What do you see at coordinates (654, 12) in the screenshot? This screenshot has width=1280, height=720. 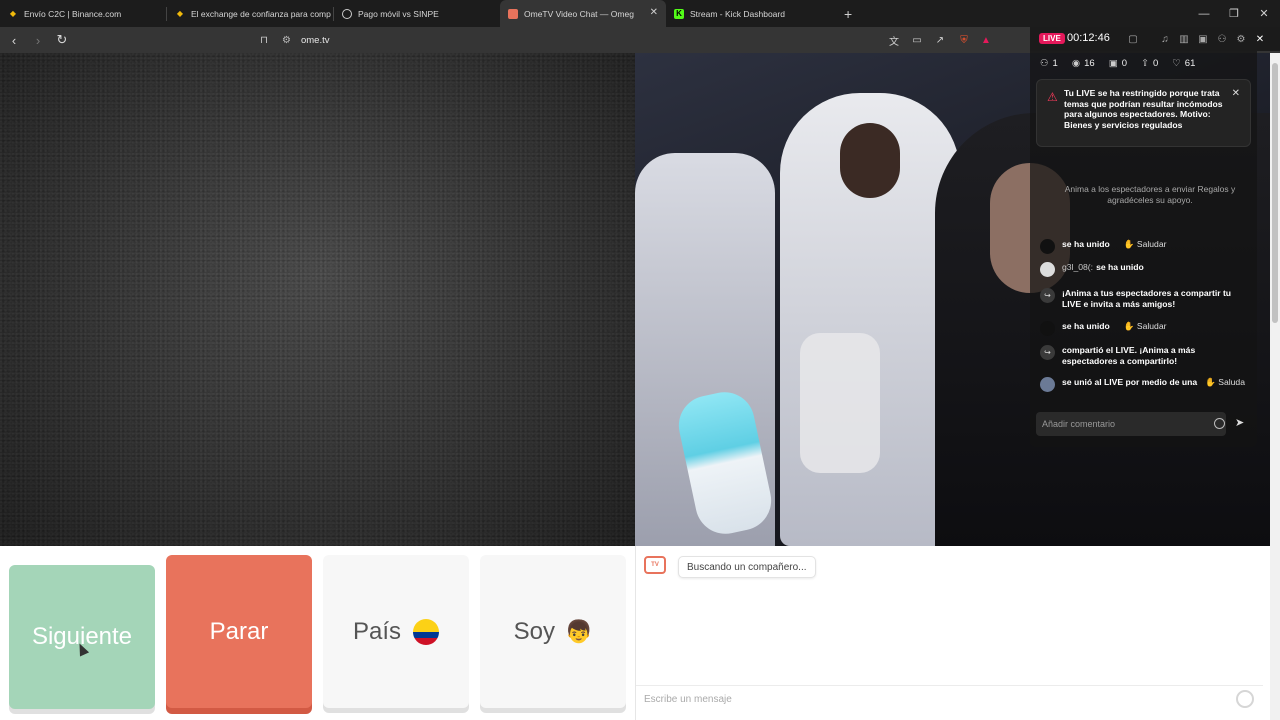 I see `close-tab-icon: ✕` at bounding box center [654, 12].